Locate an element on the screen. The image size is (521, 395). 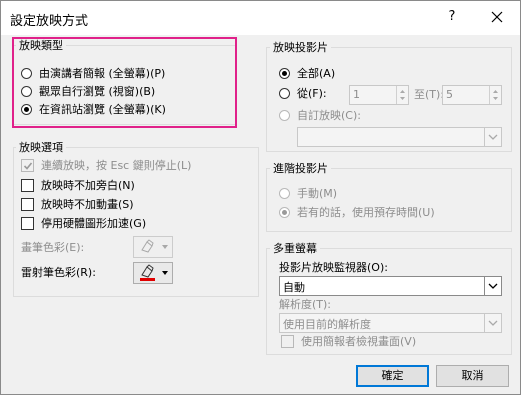
resolution-label: 解析度(T): is located at coordinates (305, 304).